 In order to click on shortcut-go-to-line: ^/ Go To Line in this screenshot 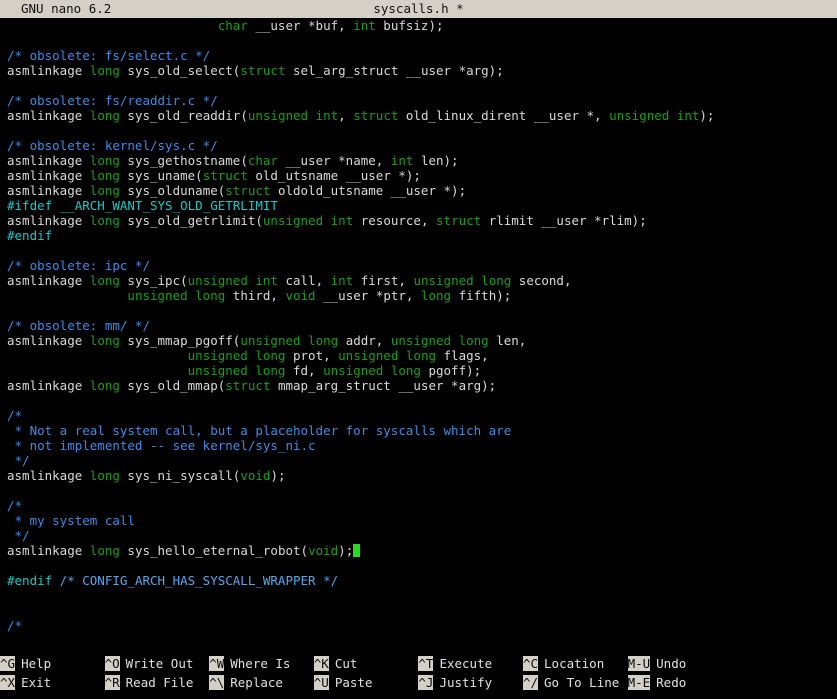, I will do `click(575, 682)`.